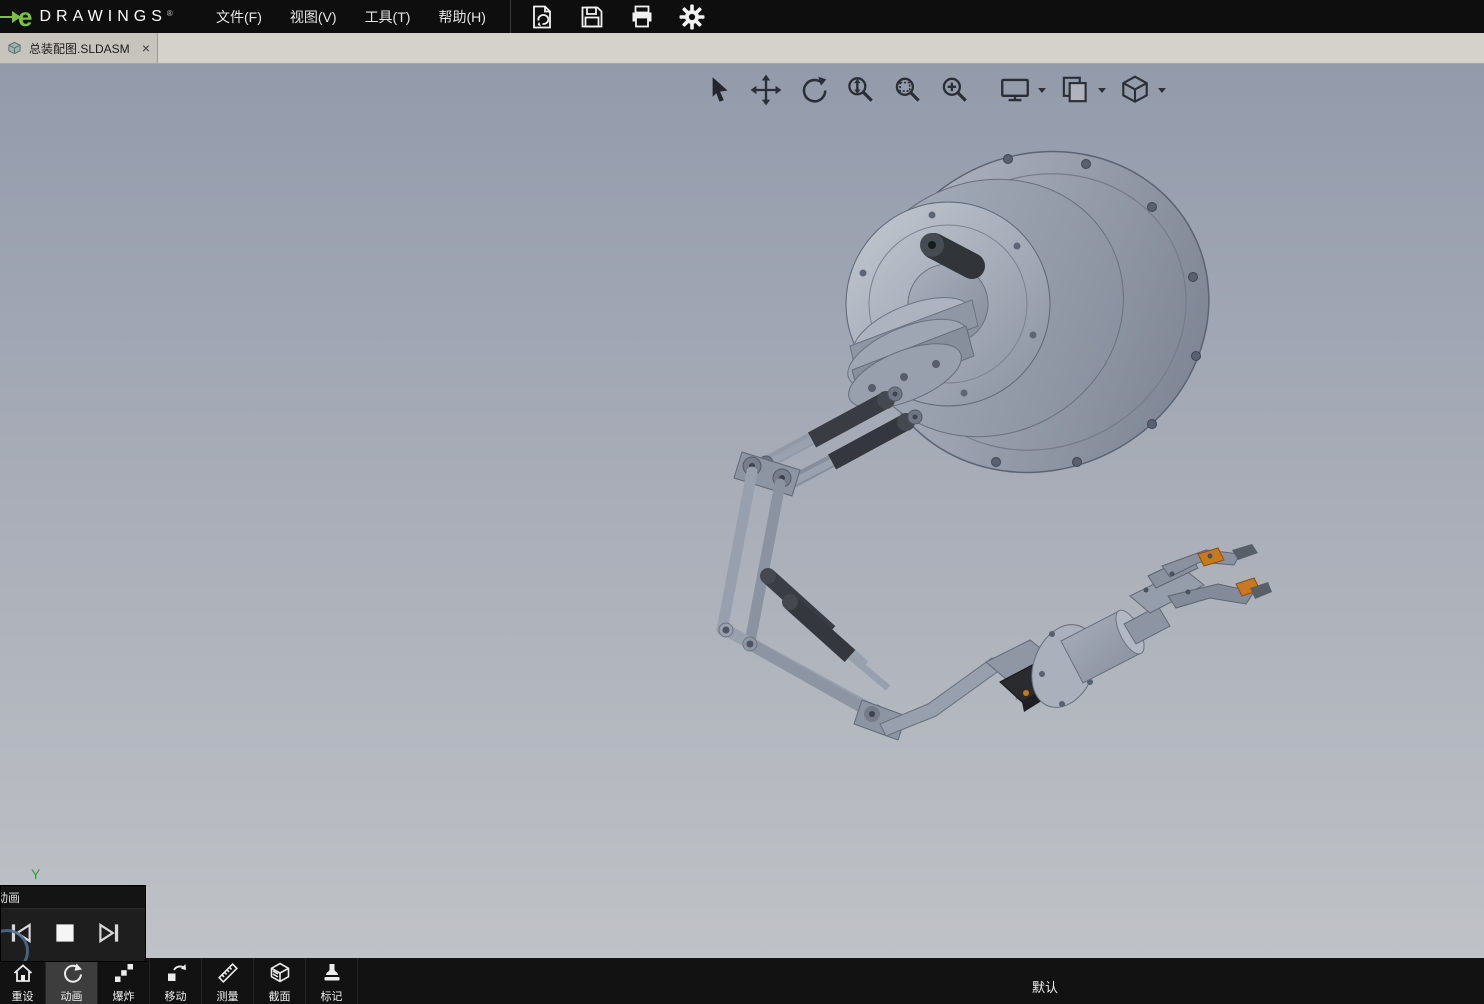 Image resolution: width=1484 pixels, height=1004 pixels. What do you see at coordinates (954, 90) in the screenshot?
I see `zoom-fit-icon` at bounding box center [954, 90].